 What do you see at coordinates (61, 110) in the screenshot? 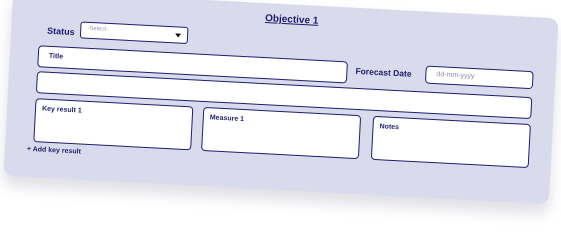
I see `key-result-label: Key result 1` at bounding box center [61, 110].